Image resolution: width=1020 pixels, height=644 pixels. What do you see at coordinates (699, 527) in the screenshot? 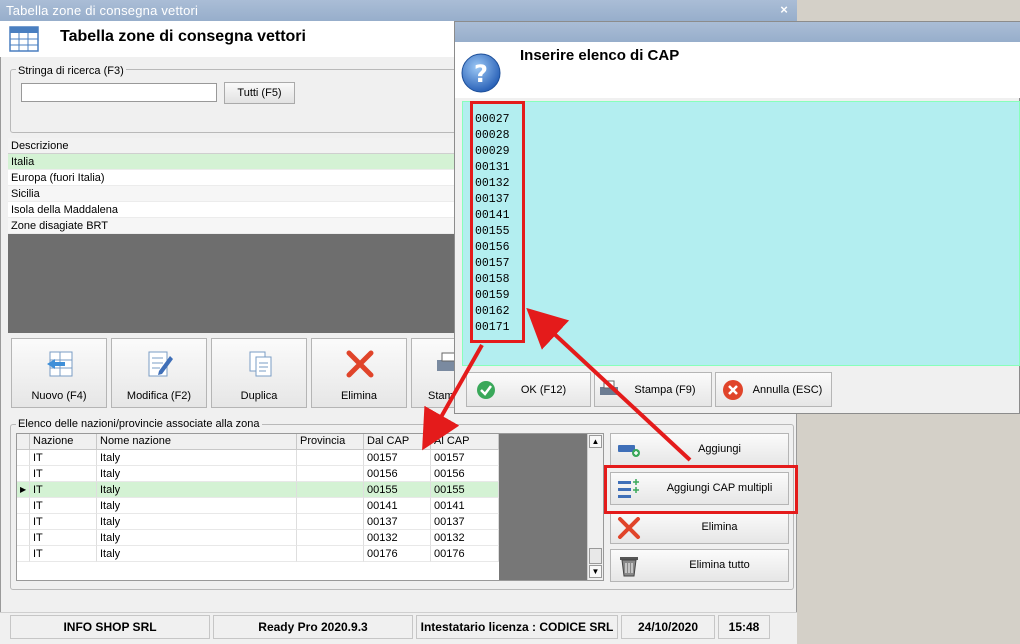
I see `delete-cap-button: Elimina` at bounding box center [699, 527].